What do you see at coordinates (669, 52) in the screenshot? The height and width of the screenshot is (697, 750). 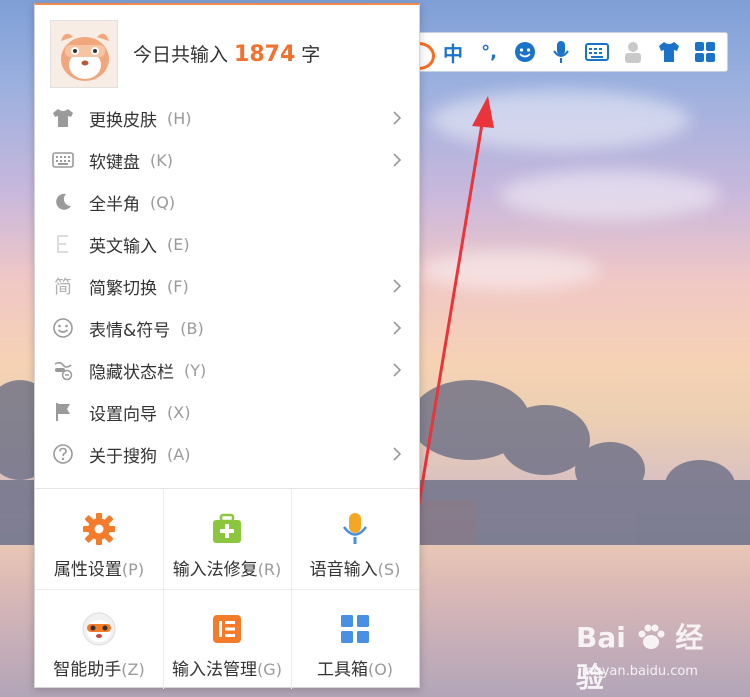 I see `skin-shirt-icon` at bounding box center [669, 52].